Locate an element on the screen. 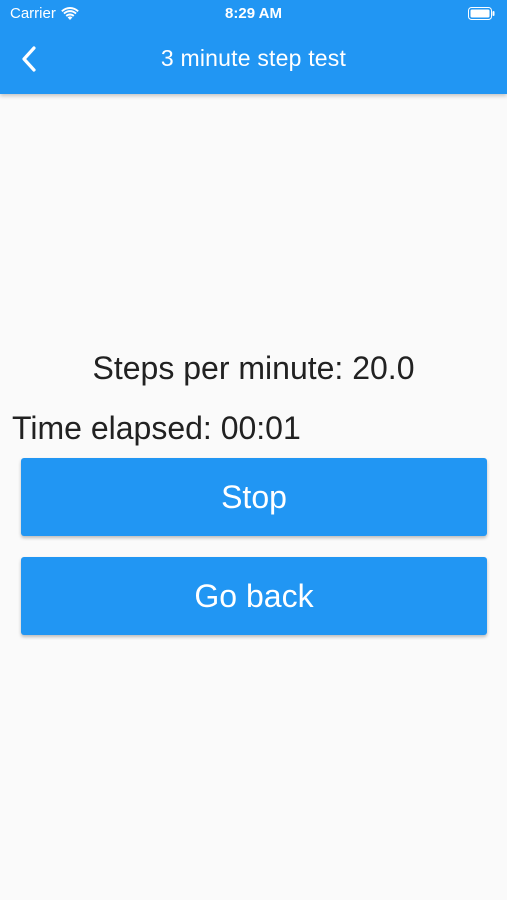 Image resolution: width=507 pixels, height=900 pixels. status-time: 8:29 AM is located at coordinates (253, 13).